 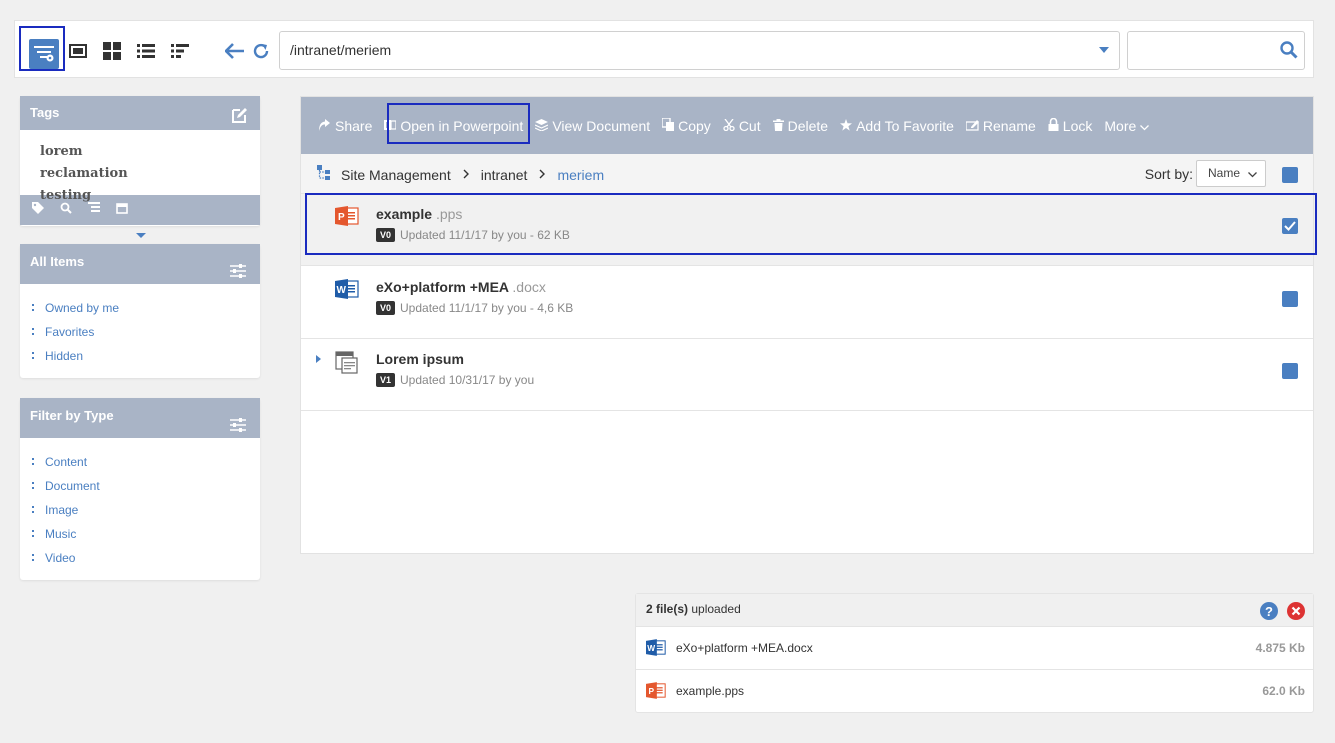 What do you see at coordinates (318, 359) in the screenshot?
I see `caret-right-icon` at bounding box center [318, 359].